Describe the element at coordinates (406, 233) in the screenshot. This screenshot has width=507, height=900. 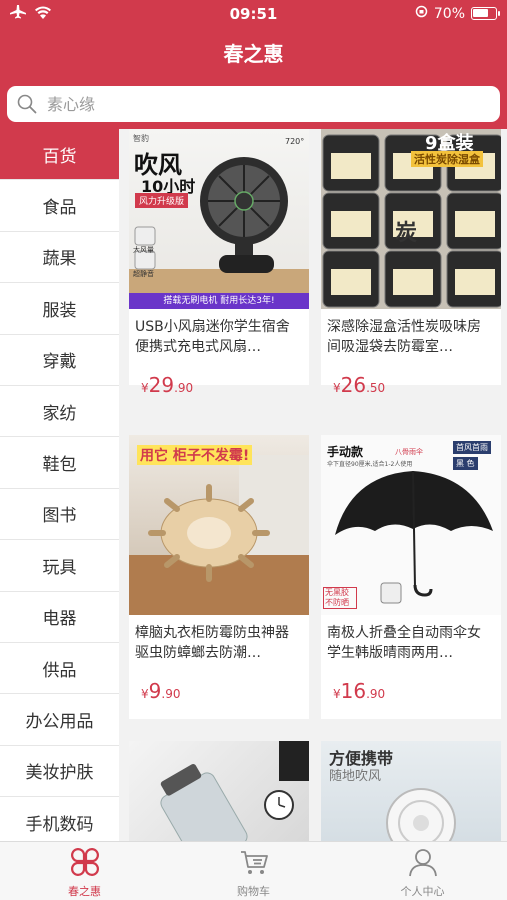
I see `product-image-label: 炭` at that location.